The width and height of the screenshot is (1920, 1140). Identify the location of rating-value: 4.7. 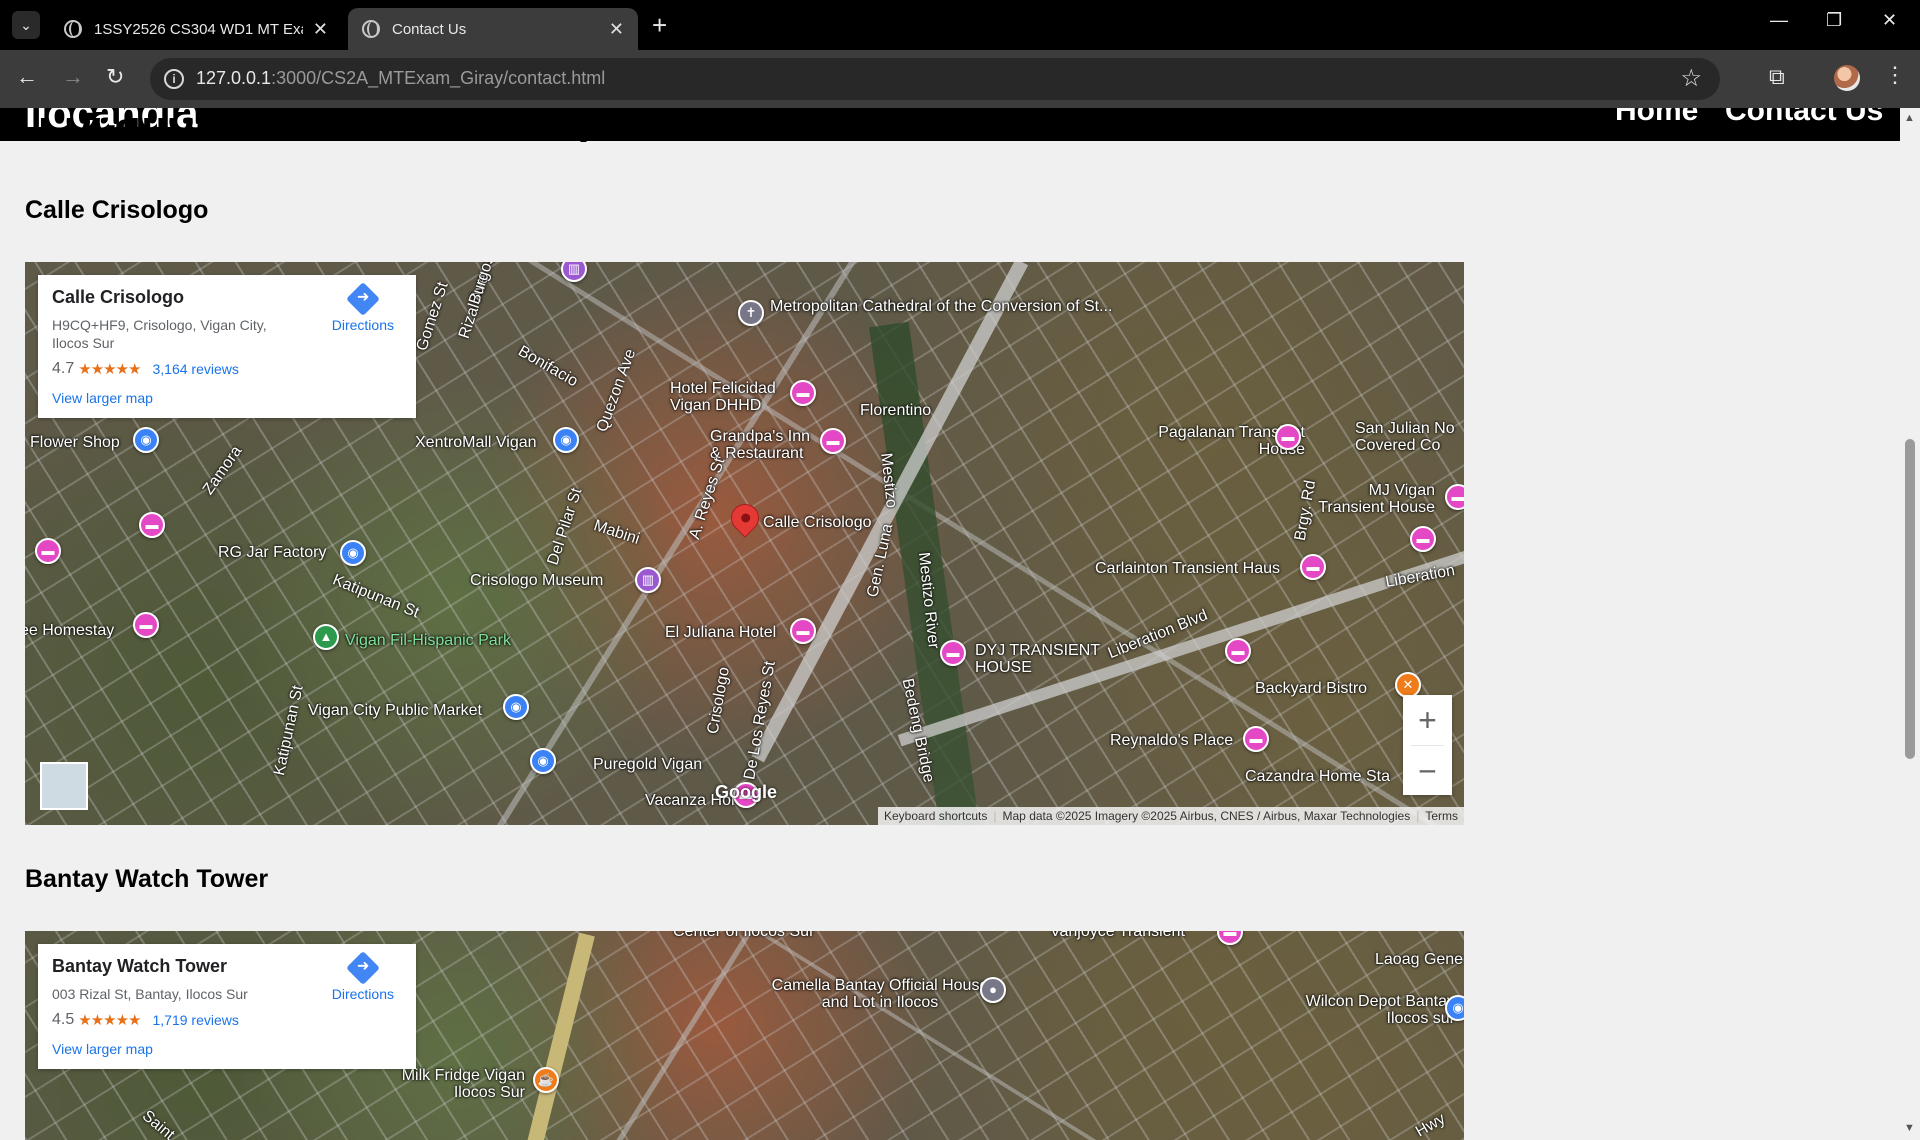
(63, 368).